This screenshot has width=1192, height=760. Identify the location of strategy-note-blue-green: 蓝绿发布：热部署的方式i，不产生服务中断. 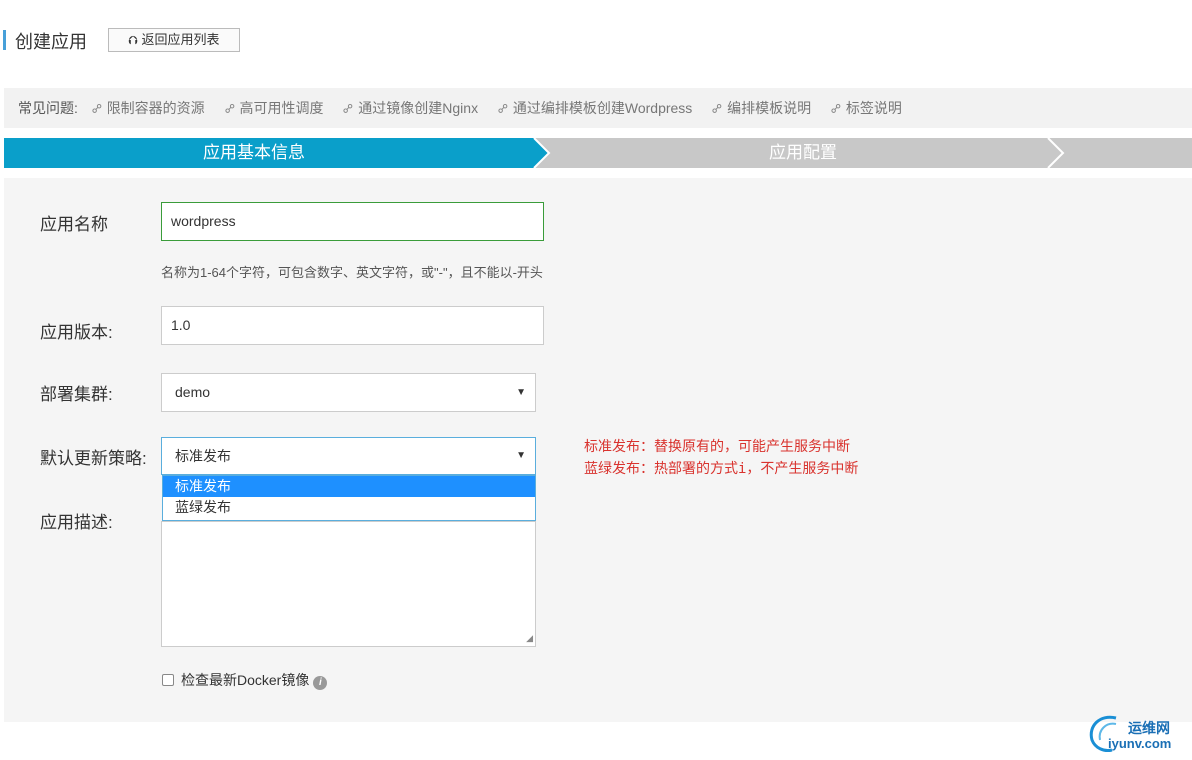
(721, 469).